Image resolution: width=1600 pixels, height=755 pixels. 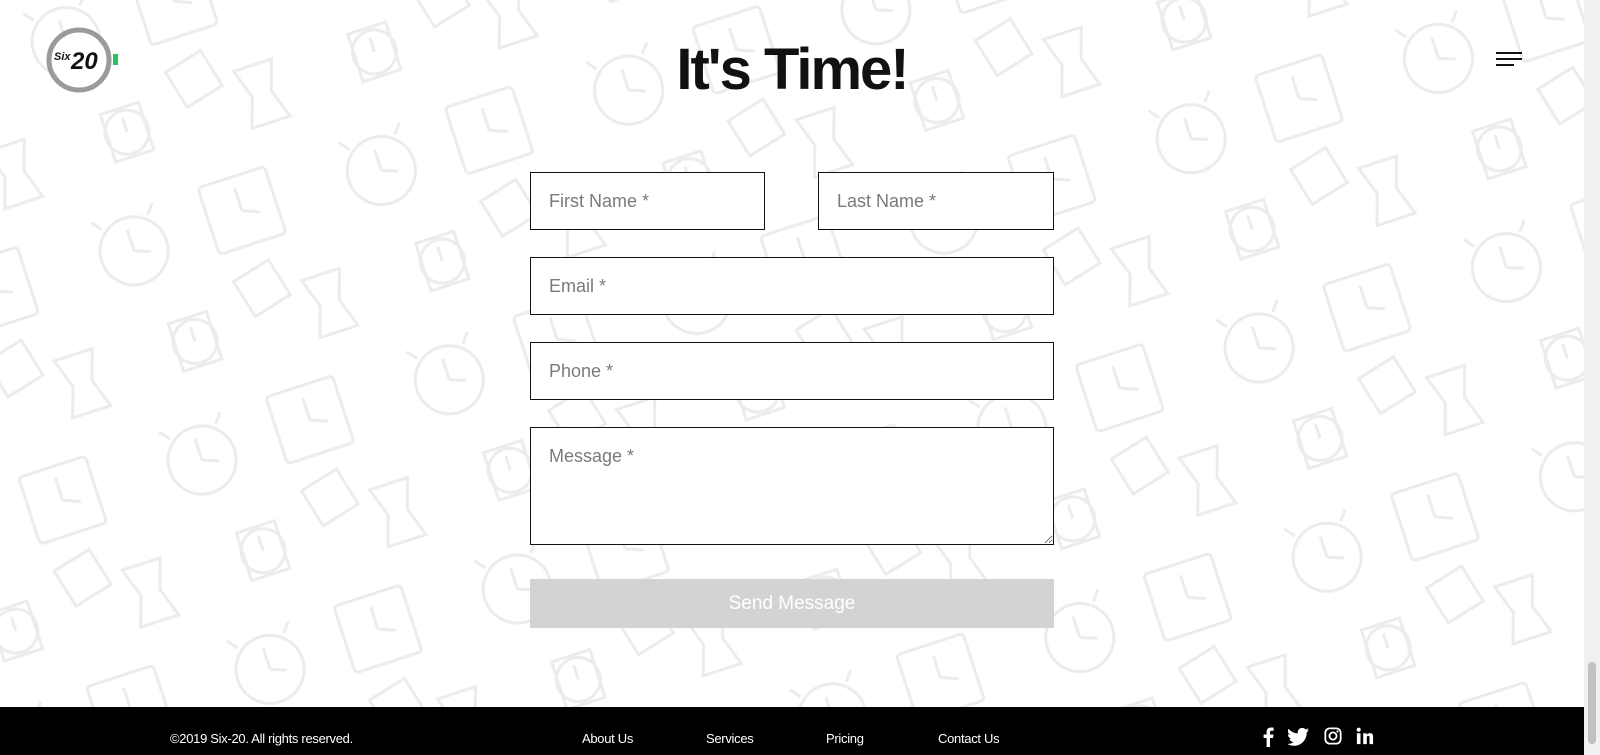 What do you see at coordinates (647, 201) in the screenshot?
I see `first-name-field` at bounding box center [647, 201].